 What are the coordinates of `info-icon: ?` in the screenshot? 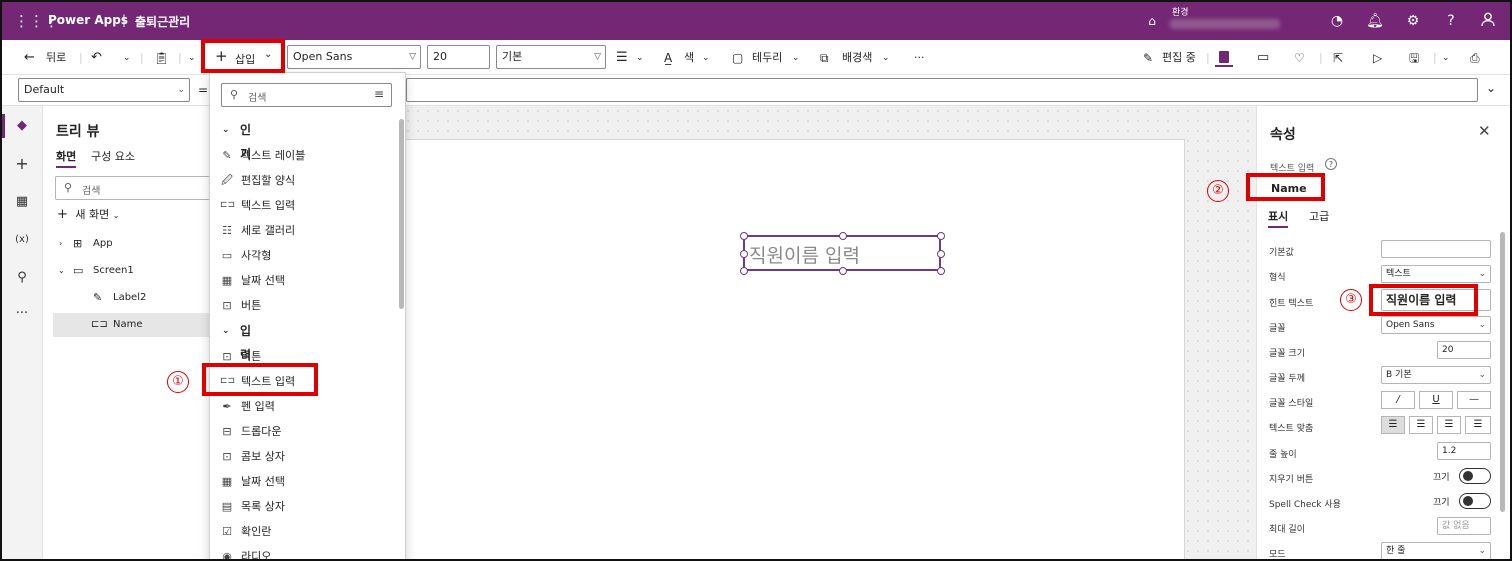 It's located at (1331, 164).